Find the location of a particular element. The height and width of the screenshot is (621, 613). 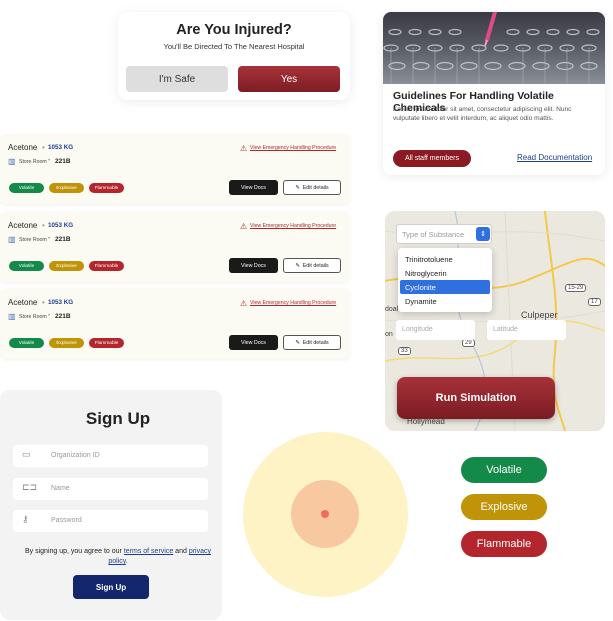

chevron-up-down-icon: ⇕ is located at coordinates (483, 234).